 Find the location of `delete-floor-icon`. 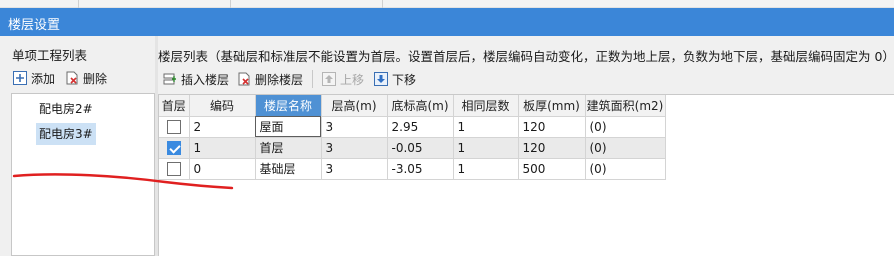

delete-floor-icon is located at coordinates (244, 79).